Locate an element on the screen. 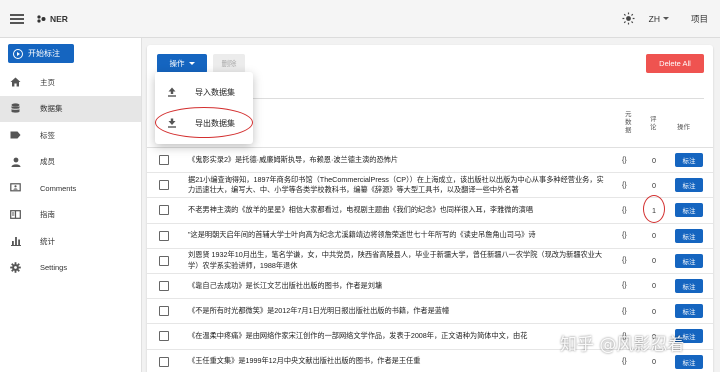  column-header-action: 操作 is located at coordinates (683, 127).